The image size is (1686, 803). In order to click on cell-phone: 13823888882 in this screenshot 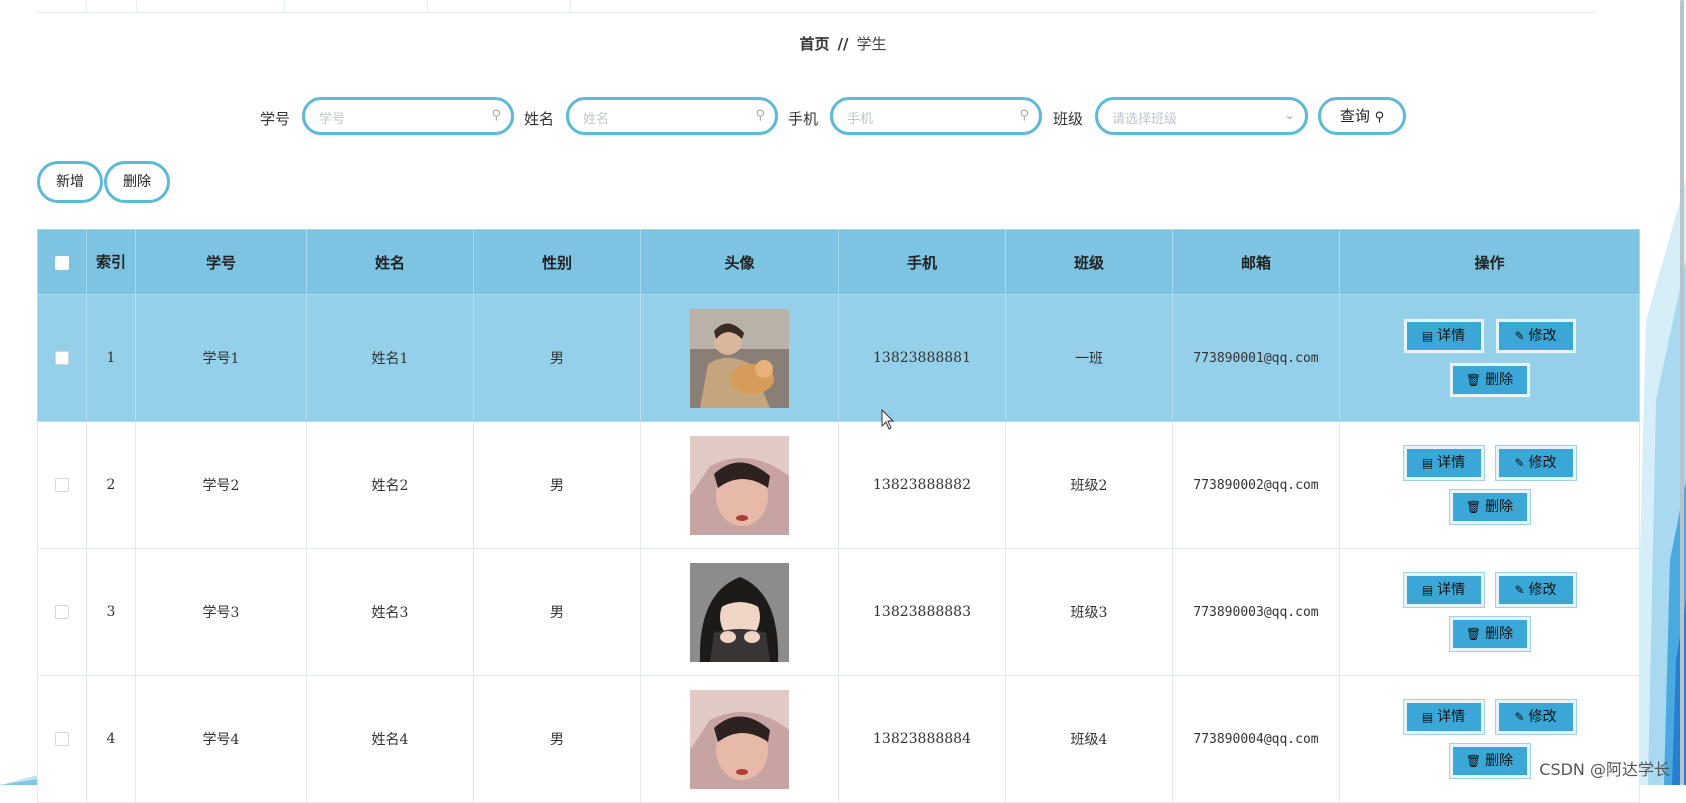, I will do `click(922, 485)`.